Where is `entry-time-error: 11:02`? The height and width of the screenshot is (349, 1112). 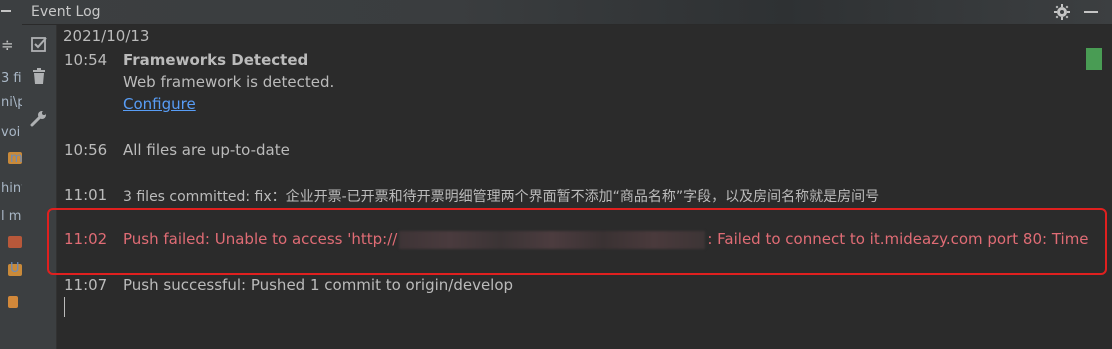
entry-time-error: 11:02 is located at coordinates (86, 239).